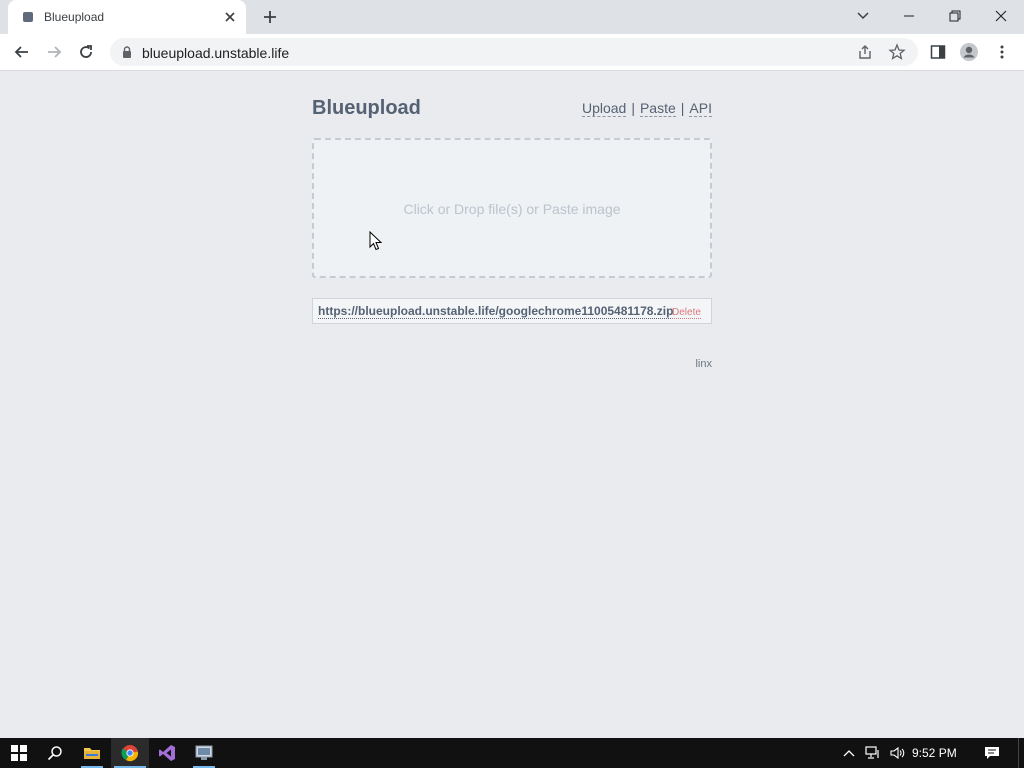 The height and width of the screenshot is (768, 1024). I want to click on visual-studio-icon, so click(167, 753).